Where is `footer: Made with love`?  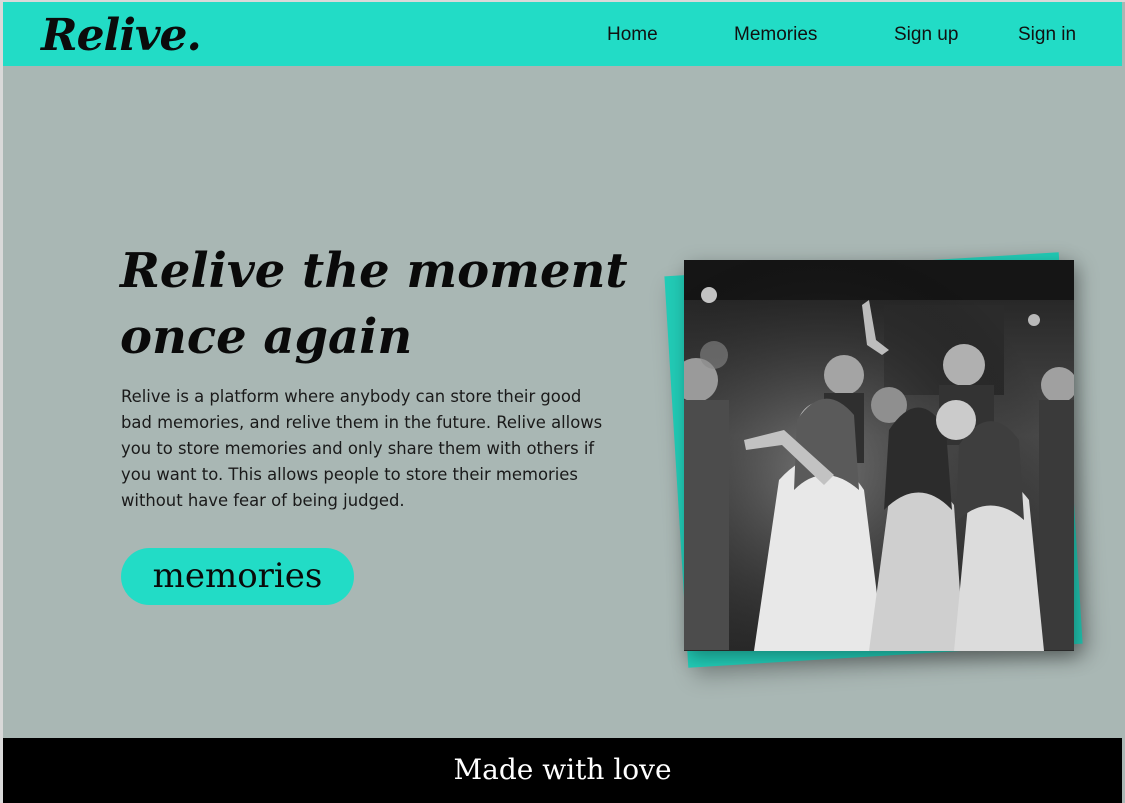
footer: Made with love is located at coordinates (562, 770).